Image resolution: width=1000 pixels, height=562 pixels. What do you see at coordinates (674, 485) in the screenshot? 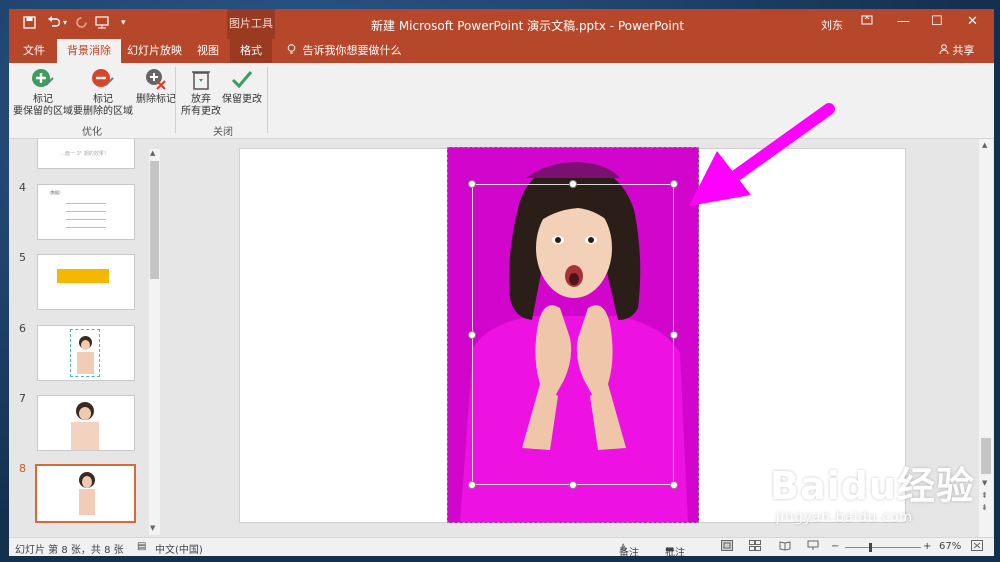
I see `resize-handle-bottom-right` at bounding box center [674, 485].